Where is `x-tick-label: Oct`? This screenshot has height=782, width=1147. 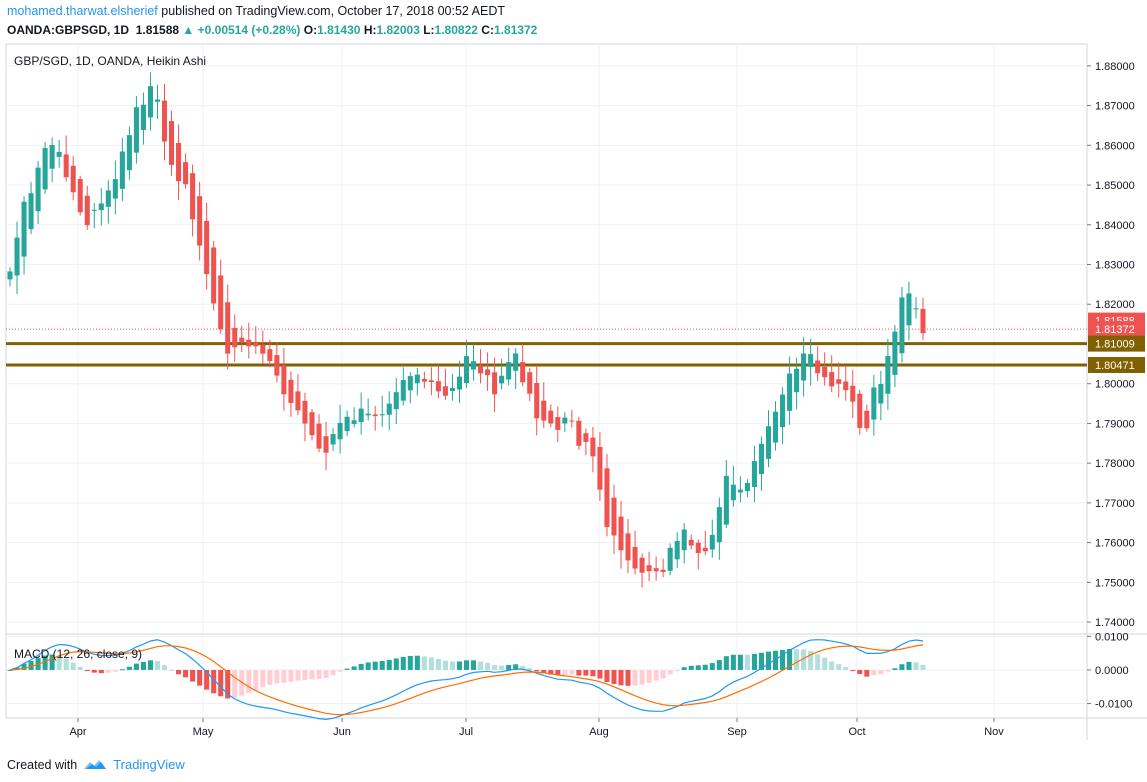
x-tick-label: Oct is located at coordinates (856, 732).